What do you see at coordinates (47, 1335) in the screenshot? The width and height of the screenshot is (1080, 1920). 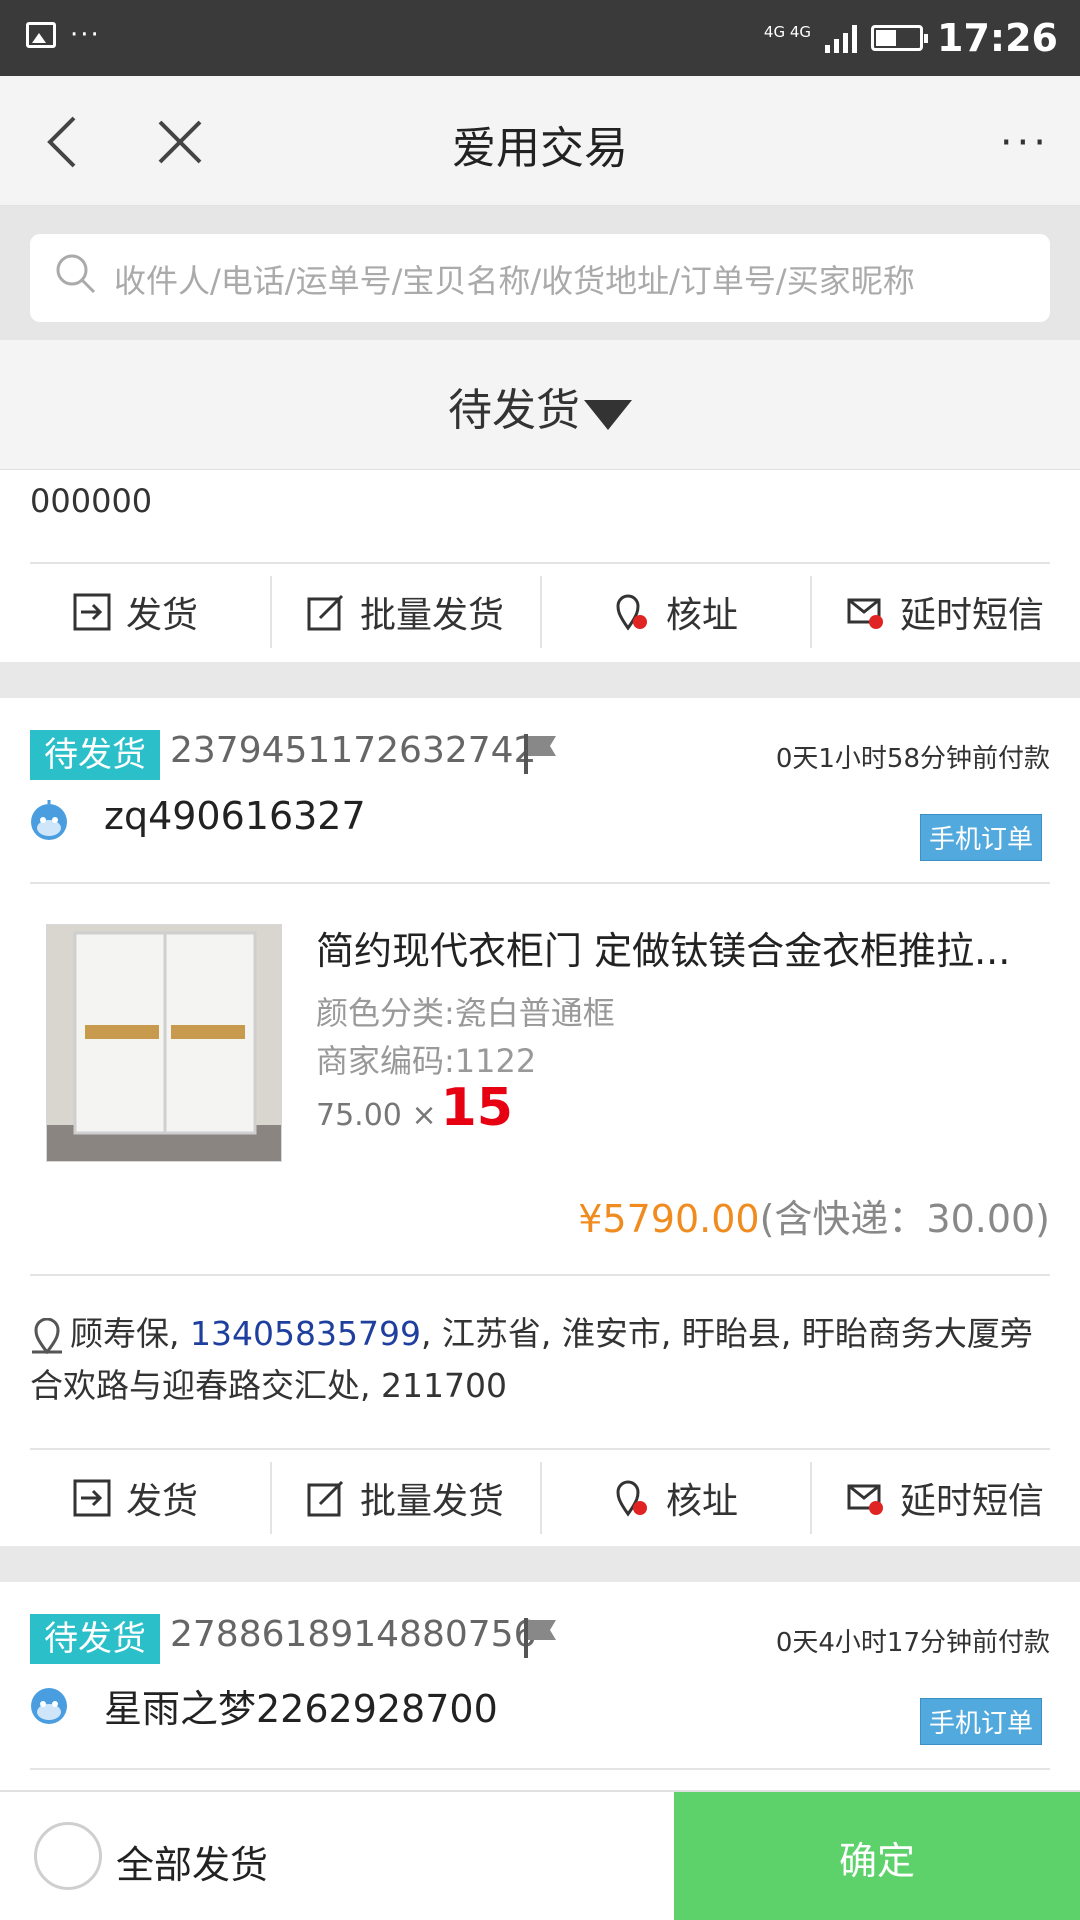 I see `location-pin-icon` at bounding box center [47, 1335].